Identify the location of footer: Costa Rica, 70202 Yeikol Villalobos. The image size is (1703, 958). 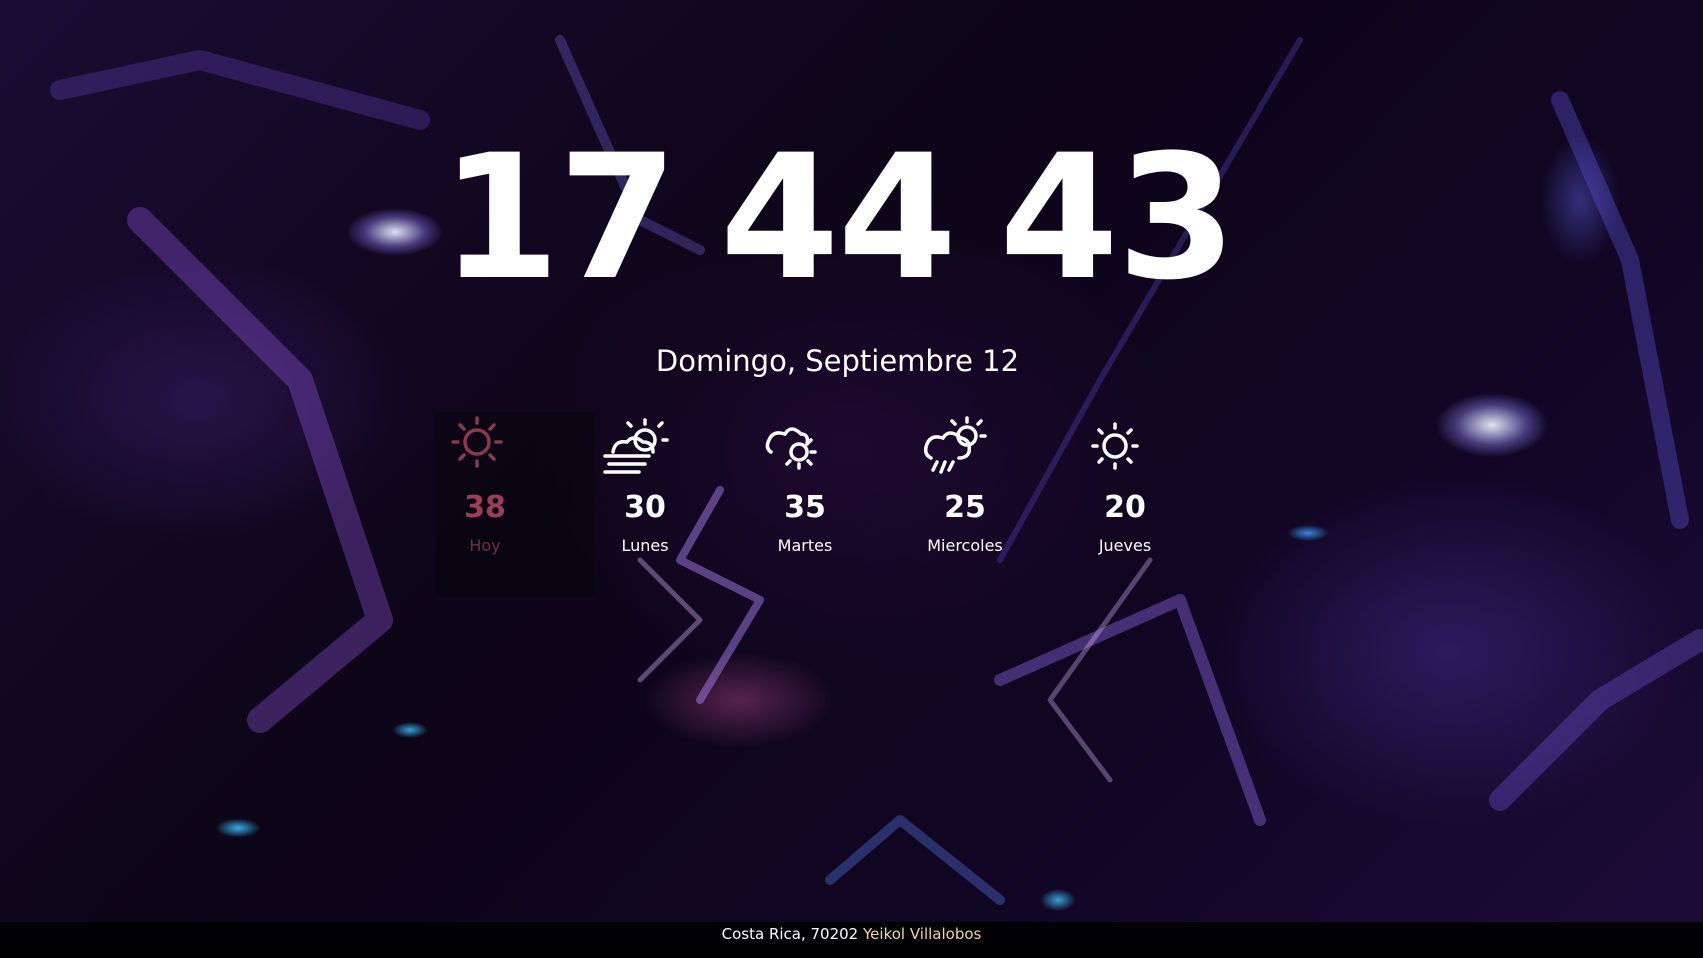
(851, 940).